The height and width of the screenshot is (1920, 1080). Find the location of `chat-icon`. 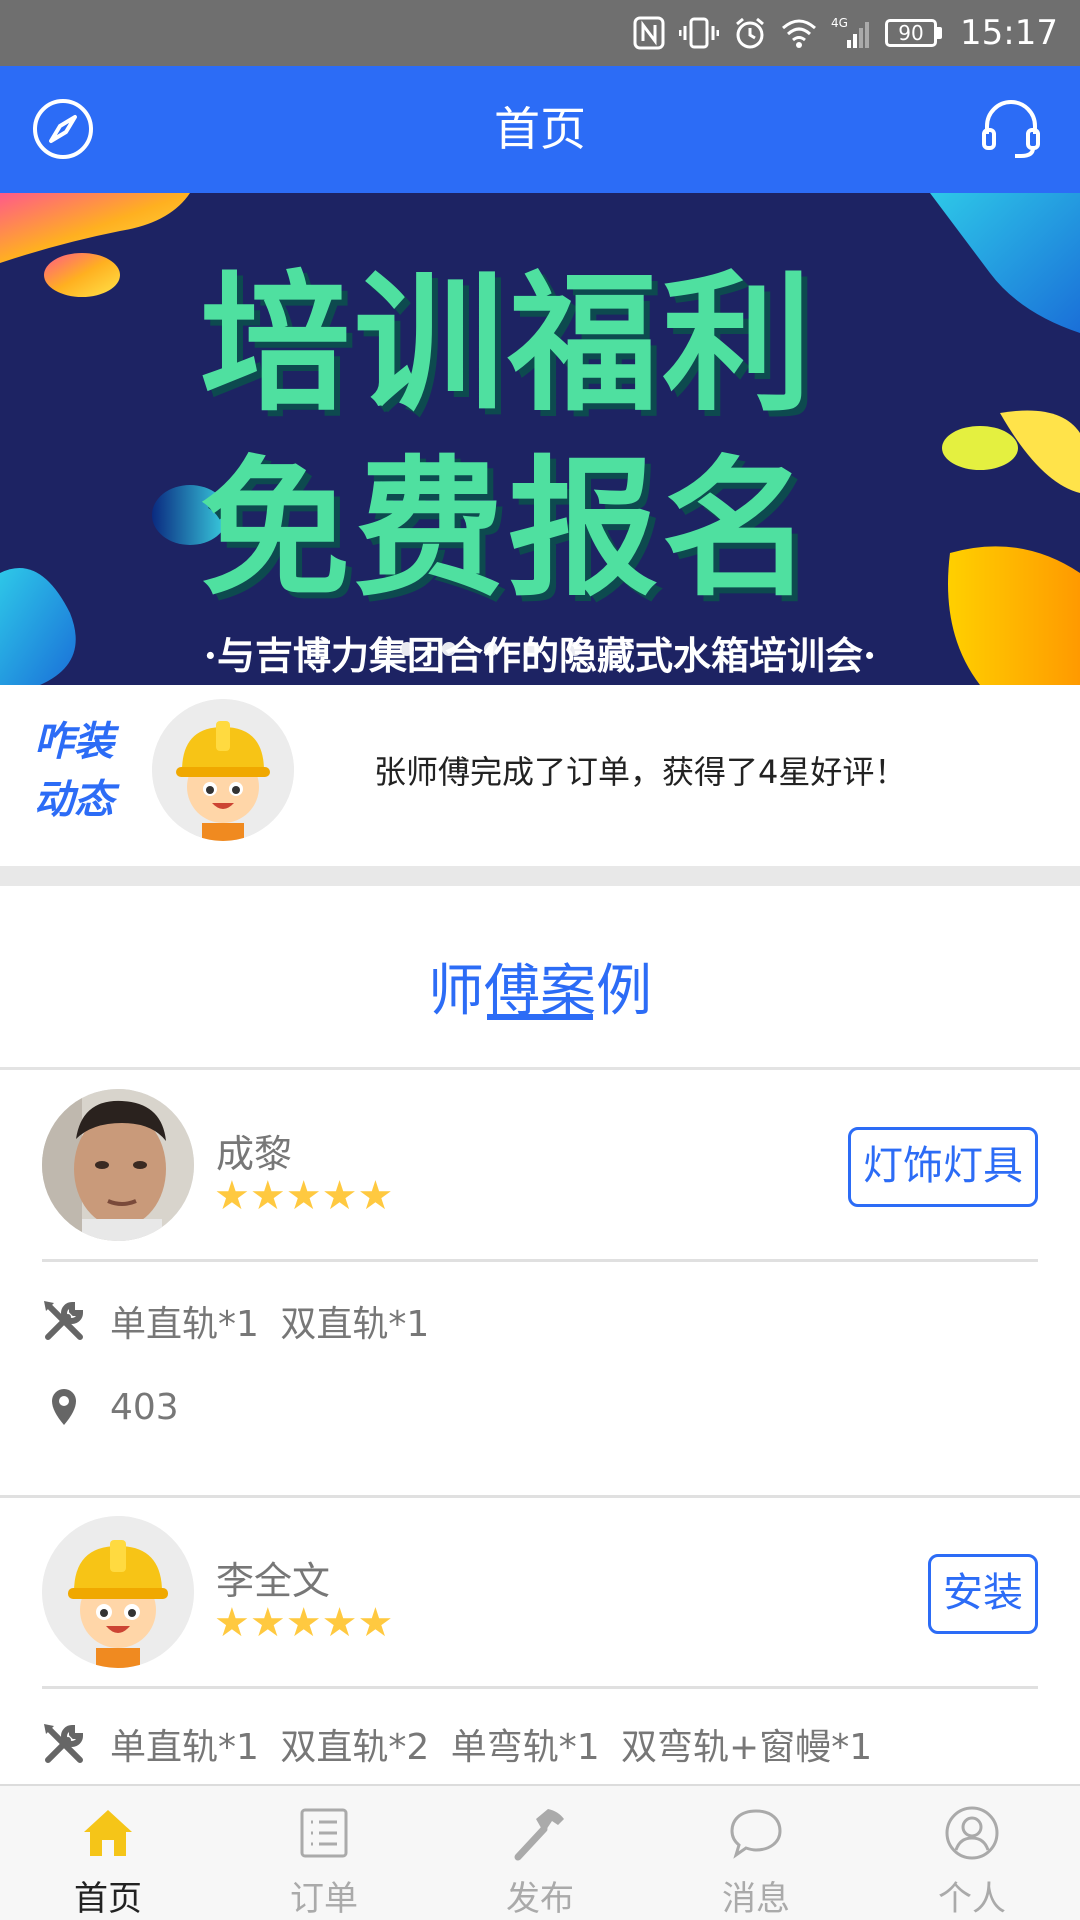

chat-icon is located at coordinates (756, 1833).